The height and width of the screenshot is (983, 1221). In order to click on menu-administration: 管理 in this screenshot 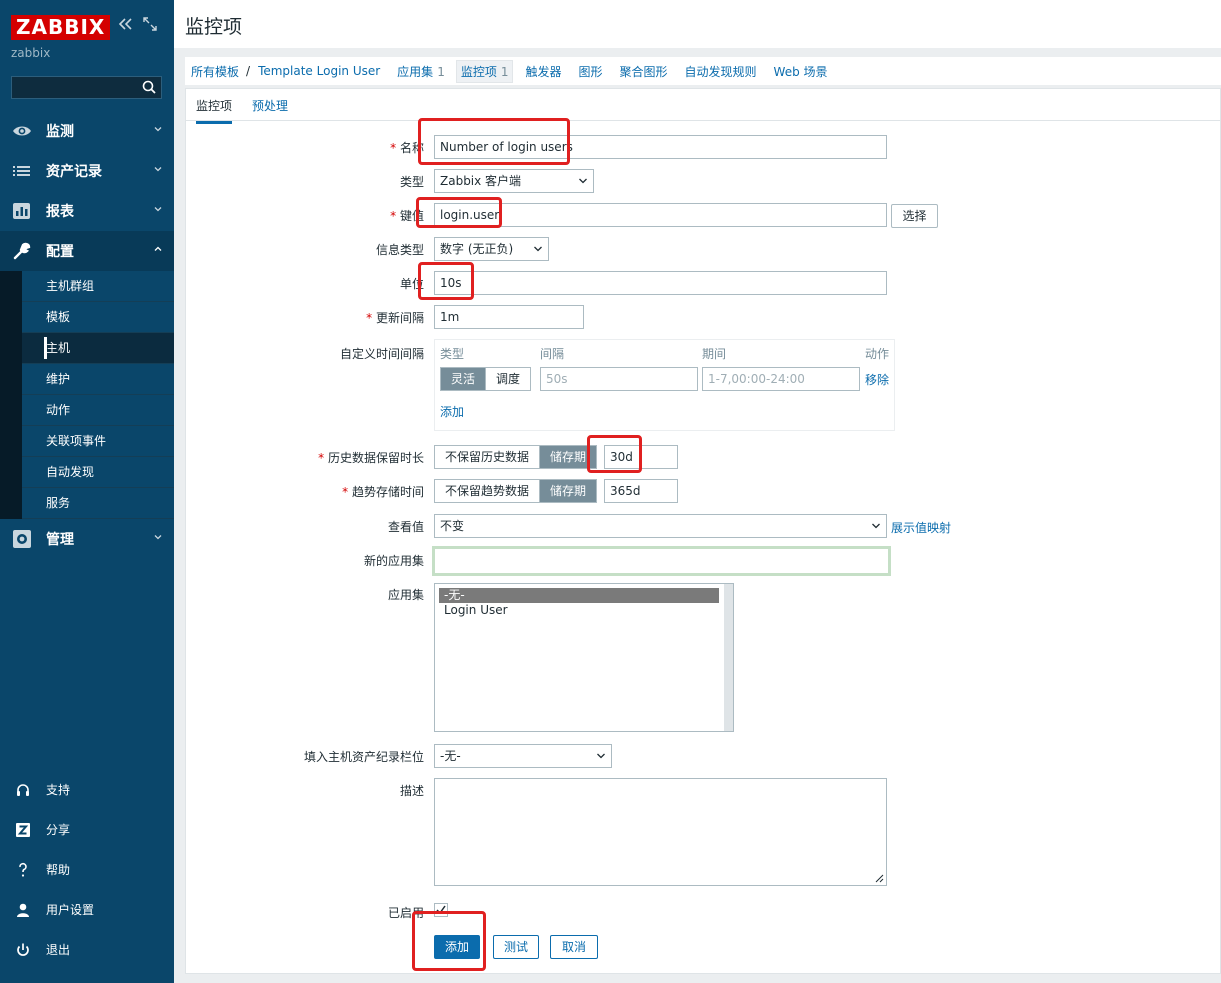, I will do `click(87, 539)`.